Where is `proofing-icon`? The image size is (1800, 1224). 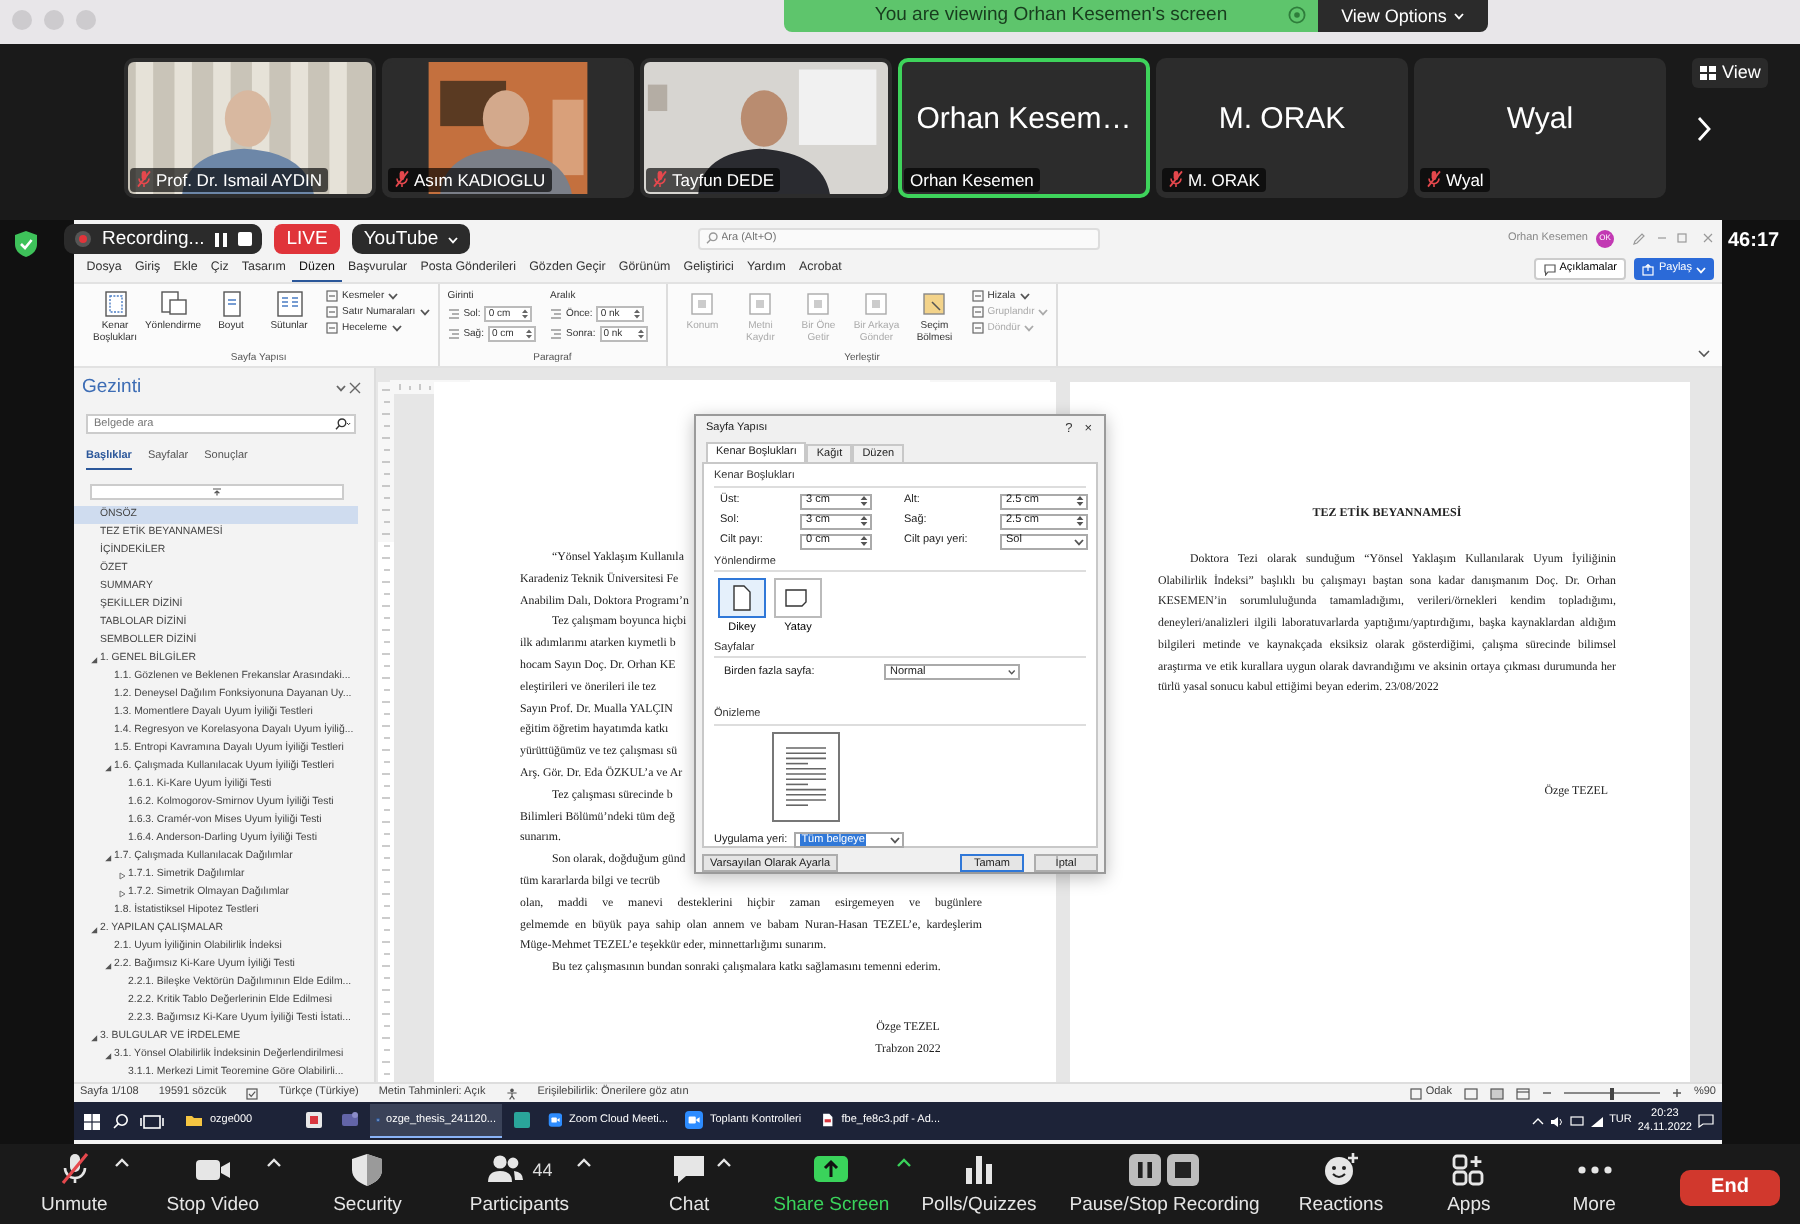
proofing-icon is located at coordinates (252, 1093).